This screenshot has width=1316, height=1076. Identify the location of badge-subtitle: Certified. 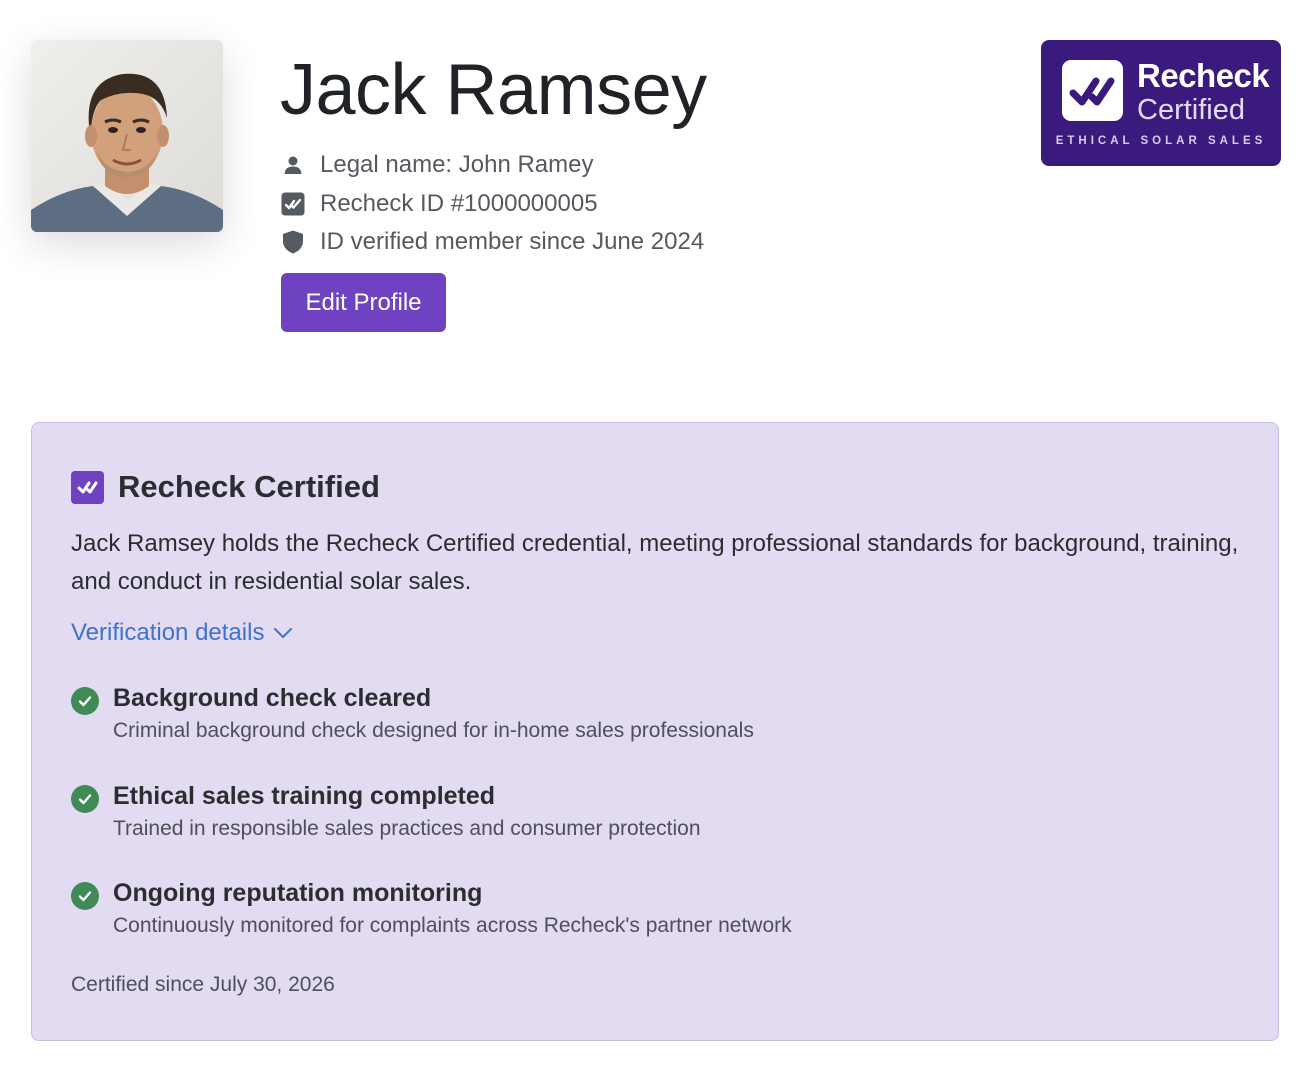
(1191, 110).